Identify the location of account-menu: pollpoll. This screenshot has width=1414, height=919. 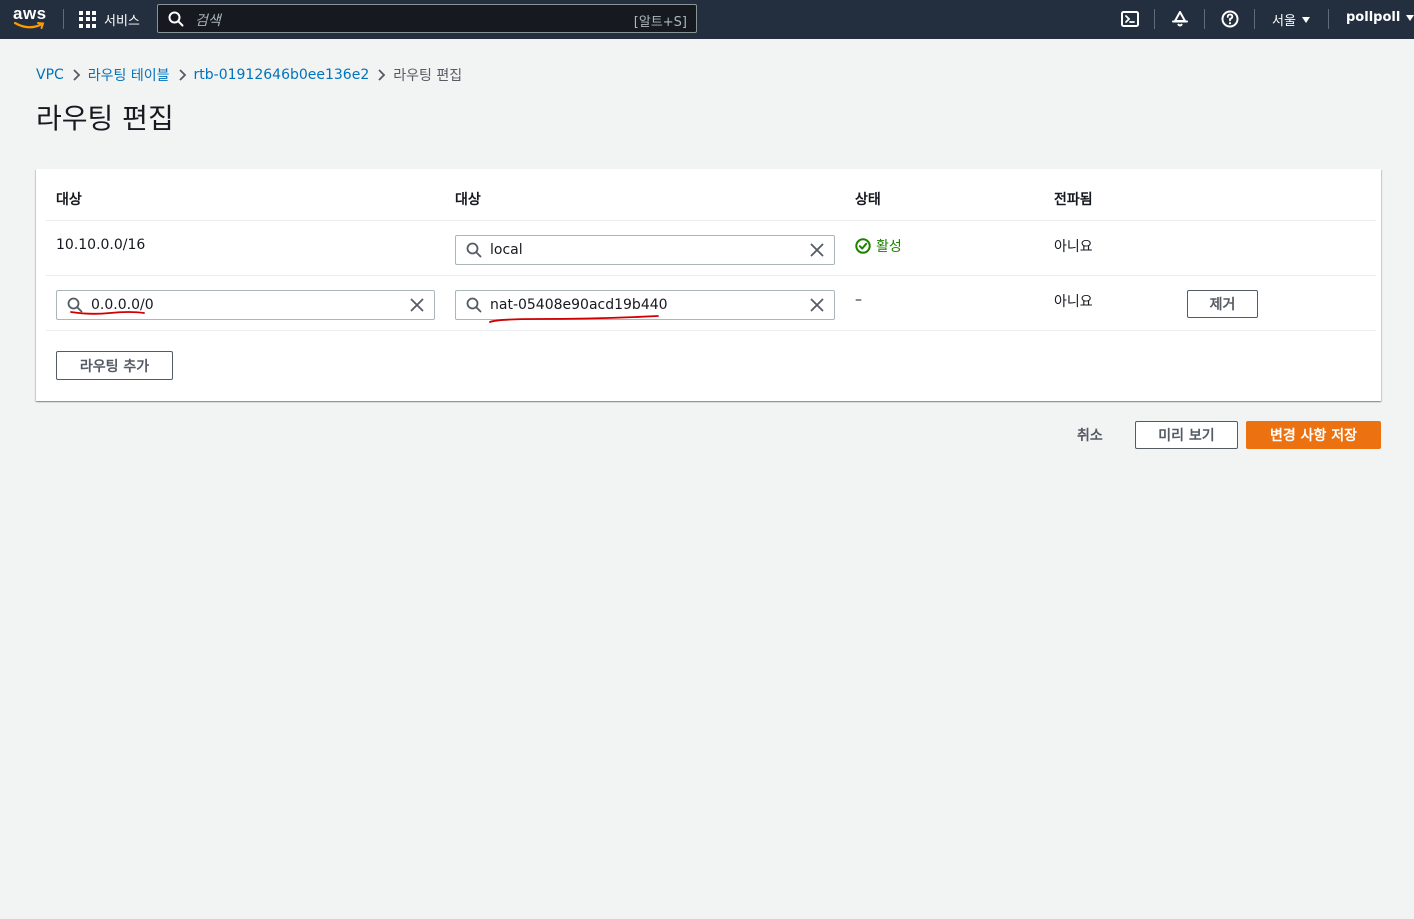
(1380, 17).